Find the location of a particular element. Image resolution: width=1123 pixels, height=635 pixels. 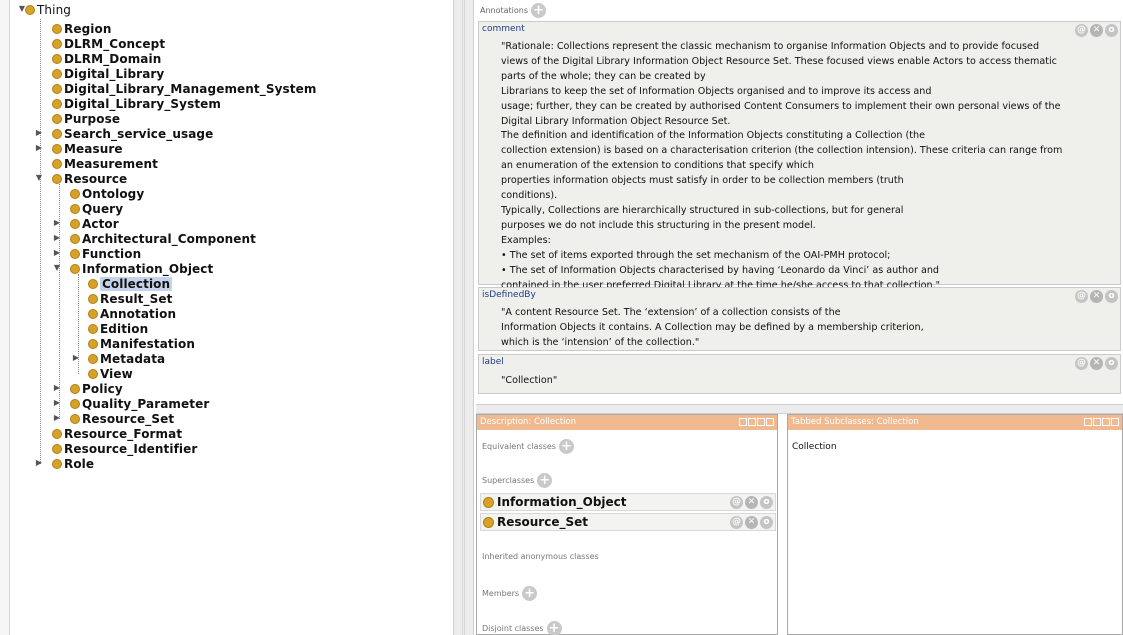

tree-node-thing: Thing is located at coordinates (48, 9).